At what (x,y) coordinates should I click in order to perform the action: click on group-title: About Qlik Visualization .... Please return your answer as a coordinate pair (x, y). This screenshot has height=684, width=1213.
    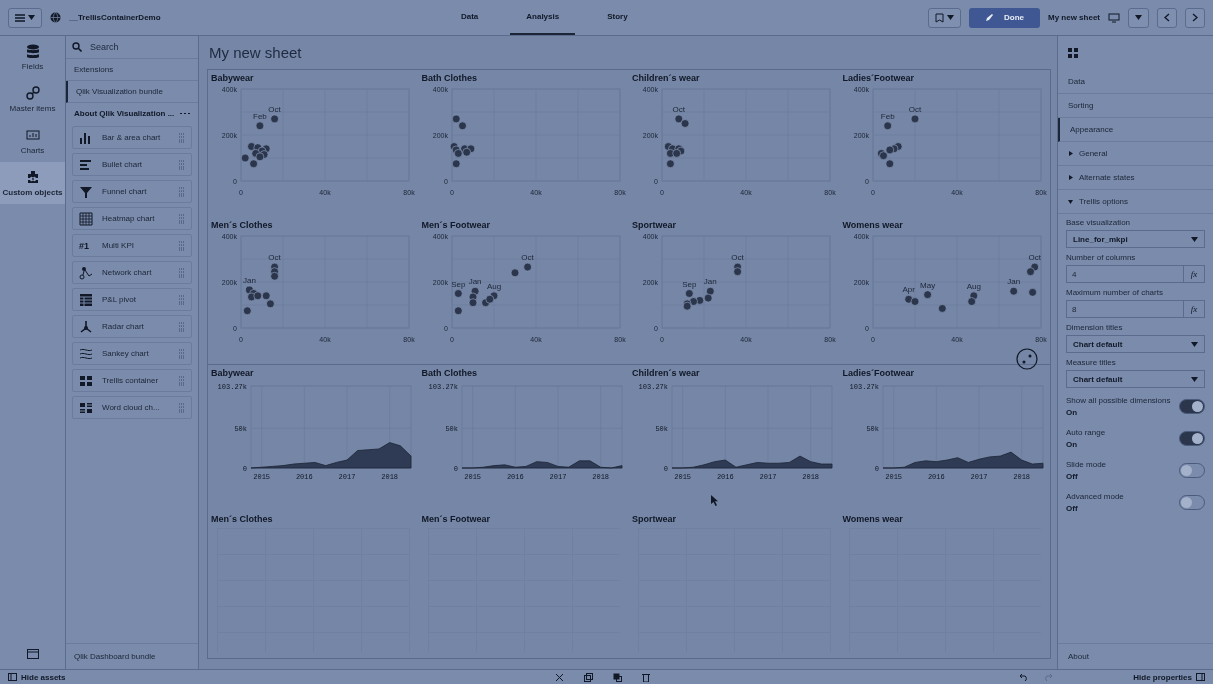
    Looking at the image, I should click on (124, 113).